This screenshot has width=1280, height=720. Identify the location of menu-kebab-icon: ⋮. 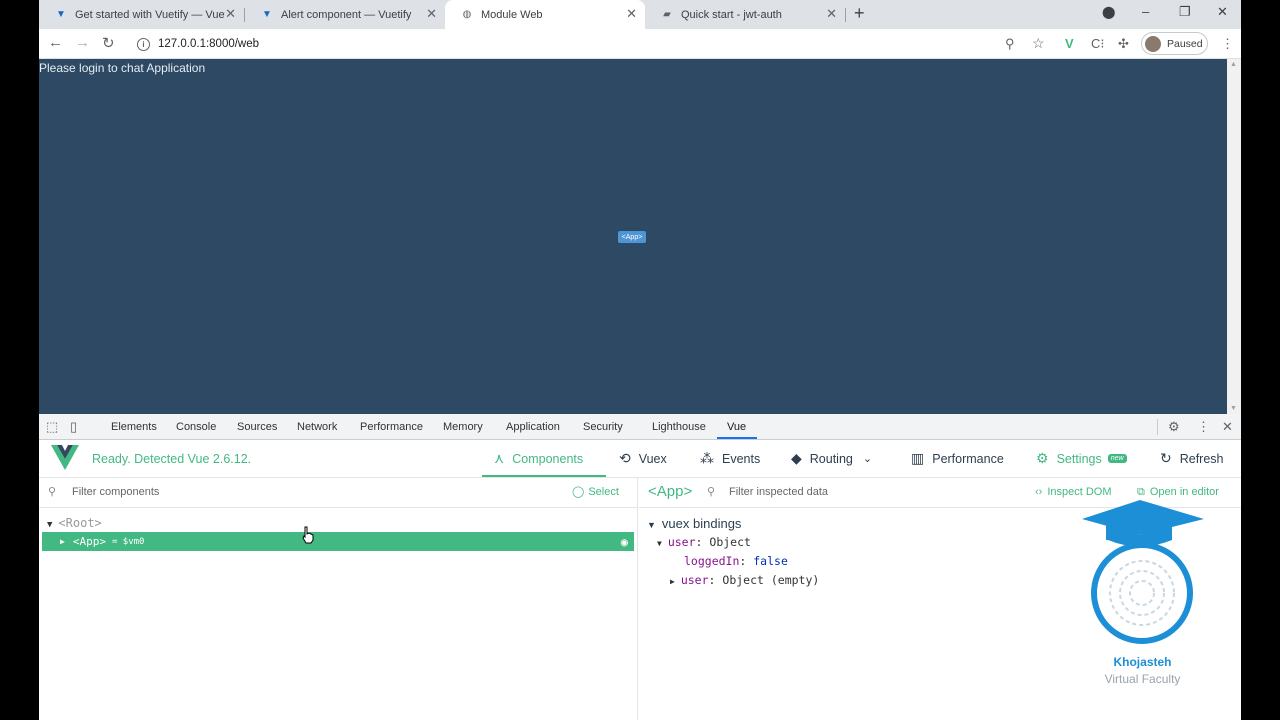
(1227, 44).